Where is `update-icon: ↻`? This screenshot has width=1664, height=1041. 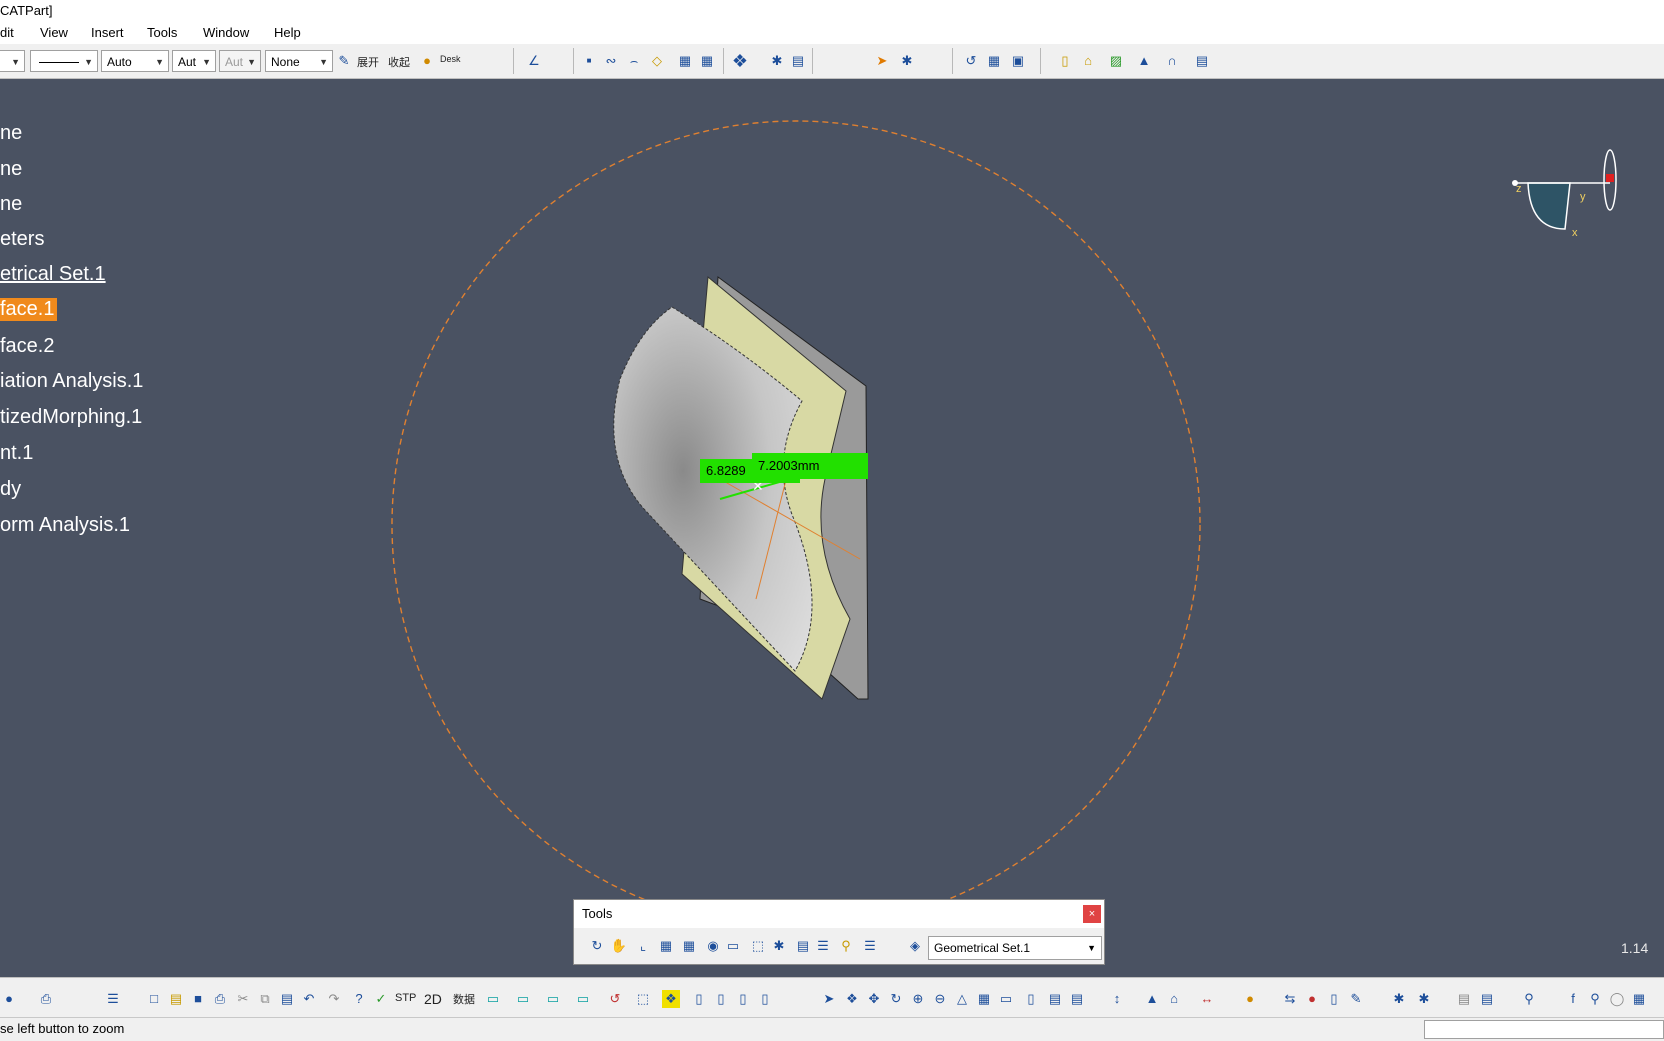
update-icon: ↻ is located at coordinates (597, 946).